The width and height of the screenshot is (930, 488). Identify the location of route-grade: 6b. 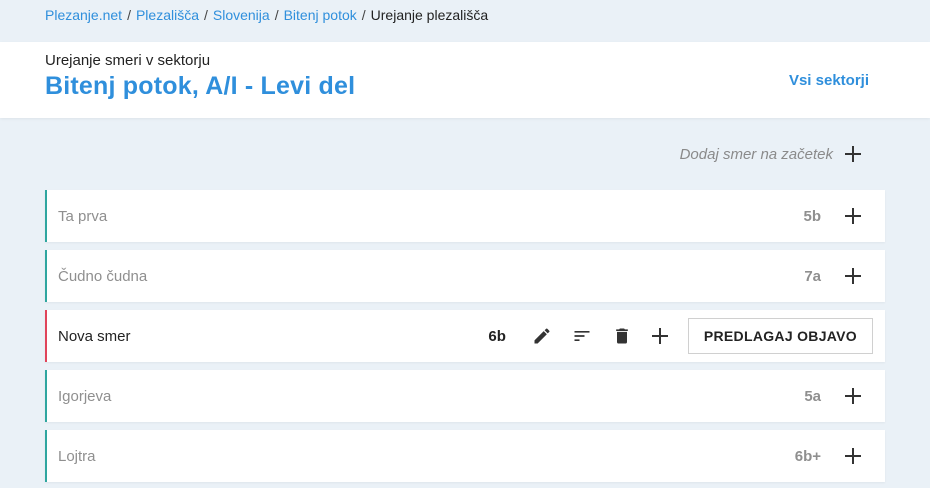
(497, 336).